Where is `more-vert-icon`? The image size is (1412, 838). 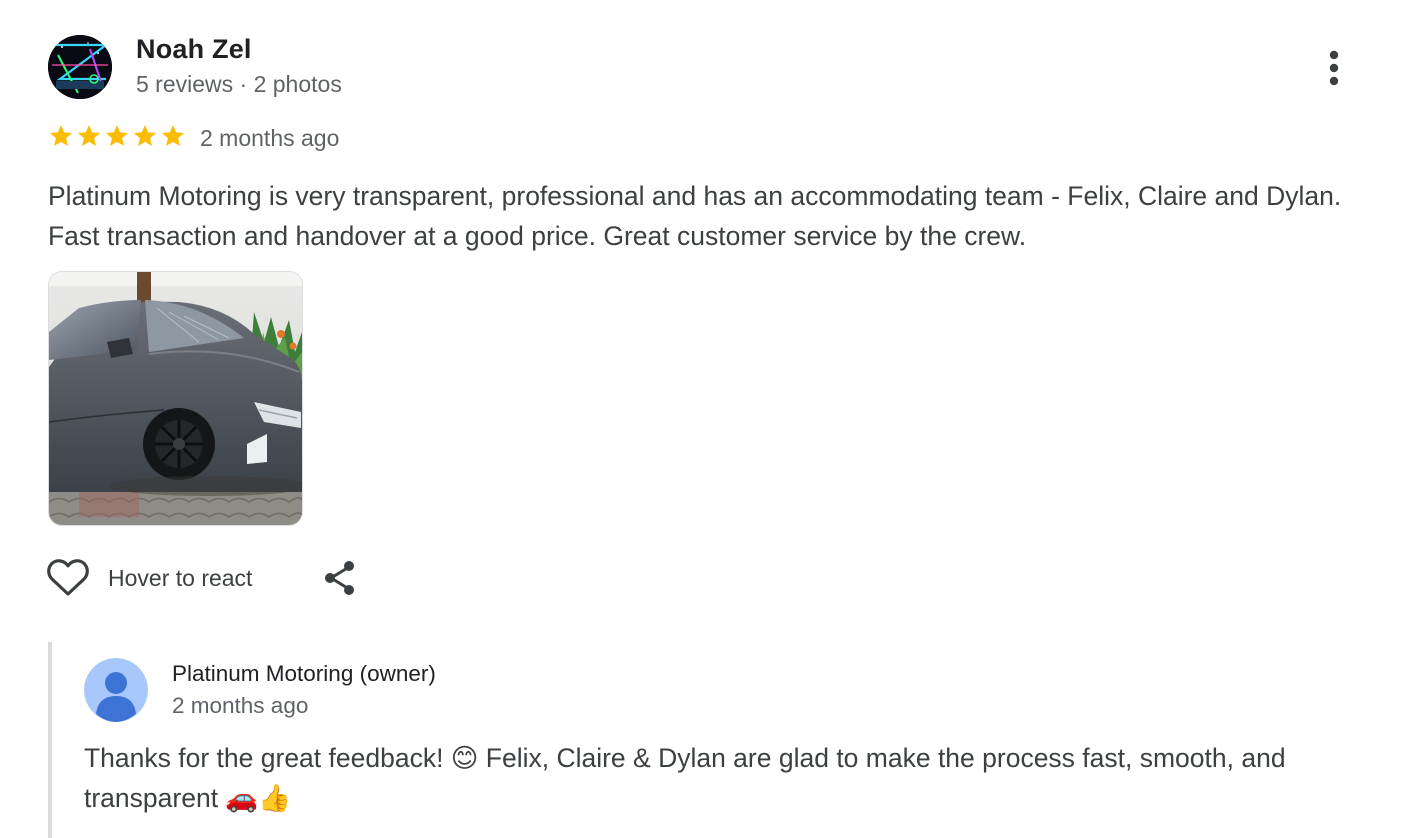
more-vert-icon is located at coordinates (1334, 68).